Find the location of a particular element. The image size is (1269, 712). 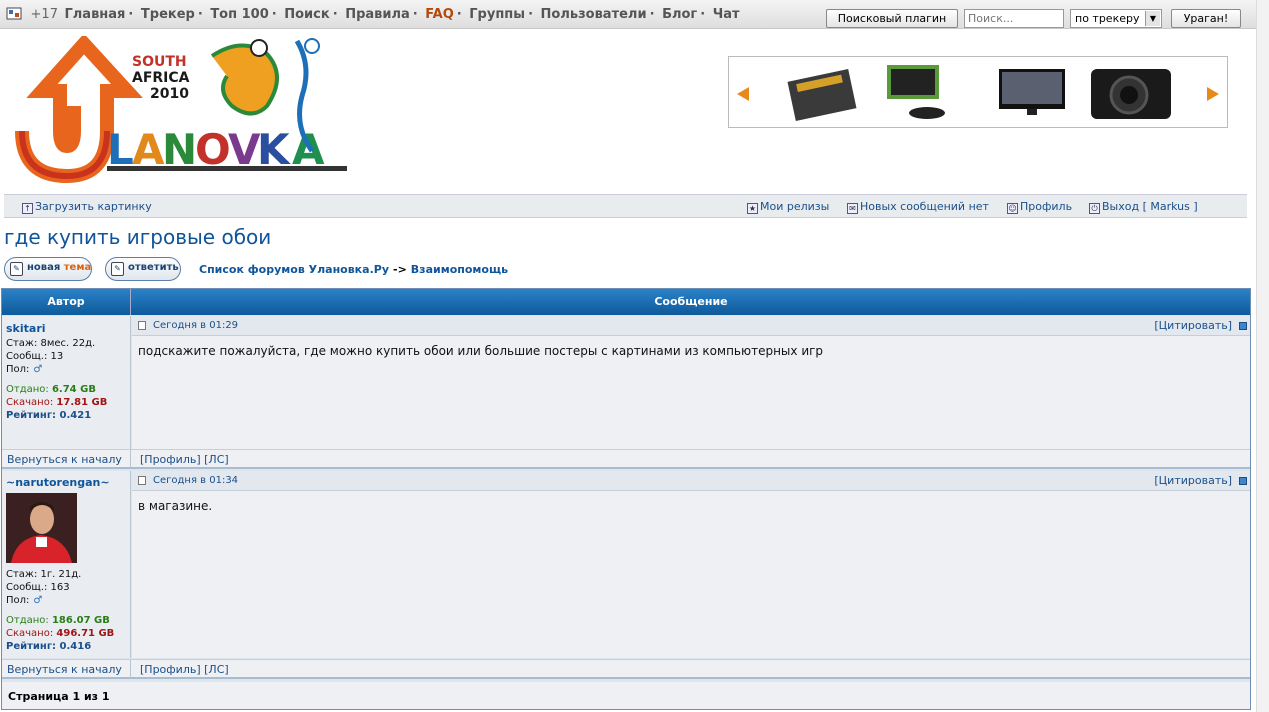

nav-search: Поиск is located at coordinates (306, 14).